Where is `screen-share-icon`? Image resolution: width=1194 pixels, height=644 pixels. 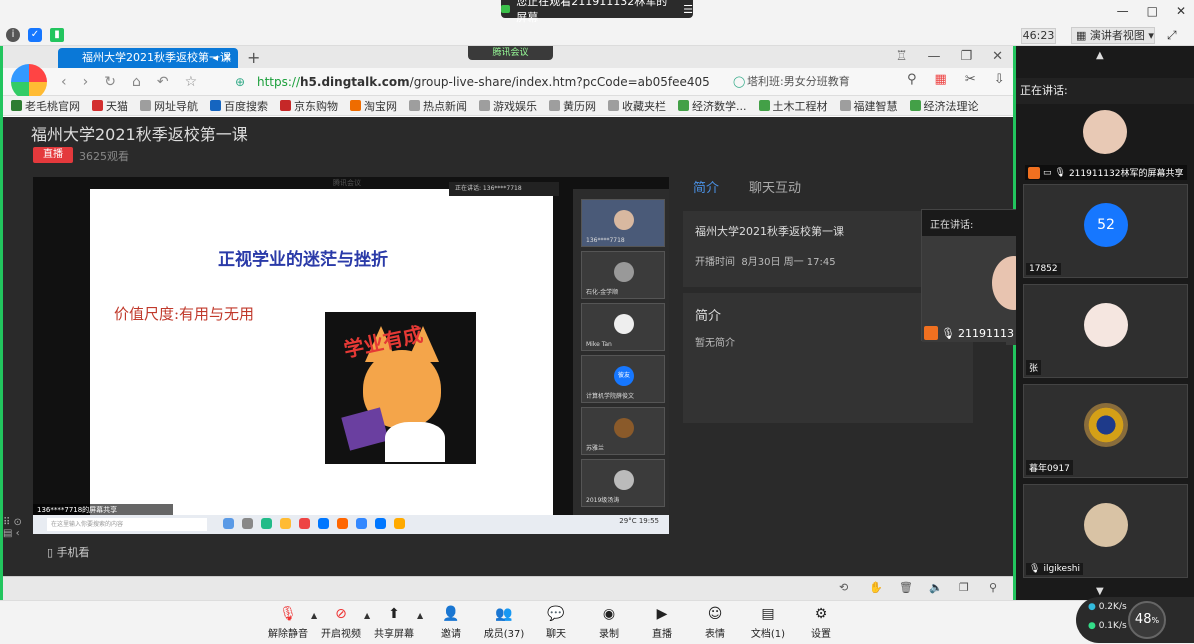
screen-share-icon is located at coordinates (506, 9).